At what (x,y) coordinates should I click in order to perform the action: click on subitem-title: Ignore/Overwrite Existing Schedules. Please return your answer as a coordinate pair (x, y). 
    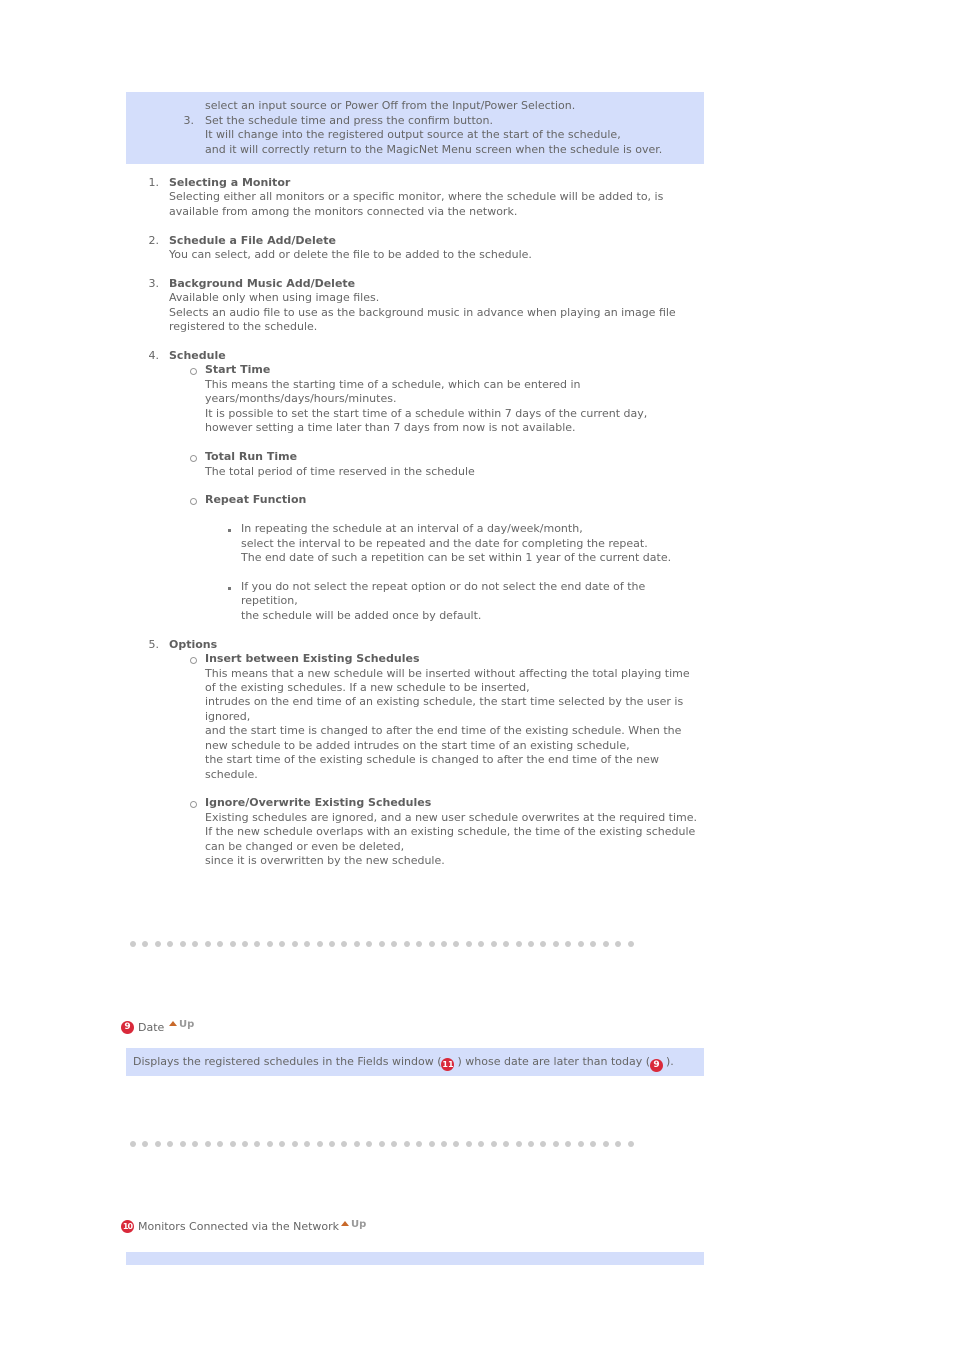
    Looking at the image, I should click on (318, 802).